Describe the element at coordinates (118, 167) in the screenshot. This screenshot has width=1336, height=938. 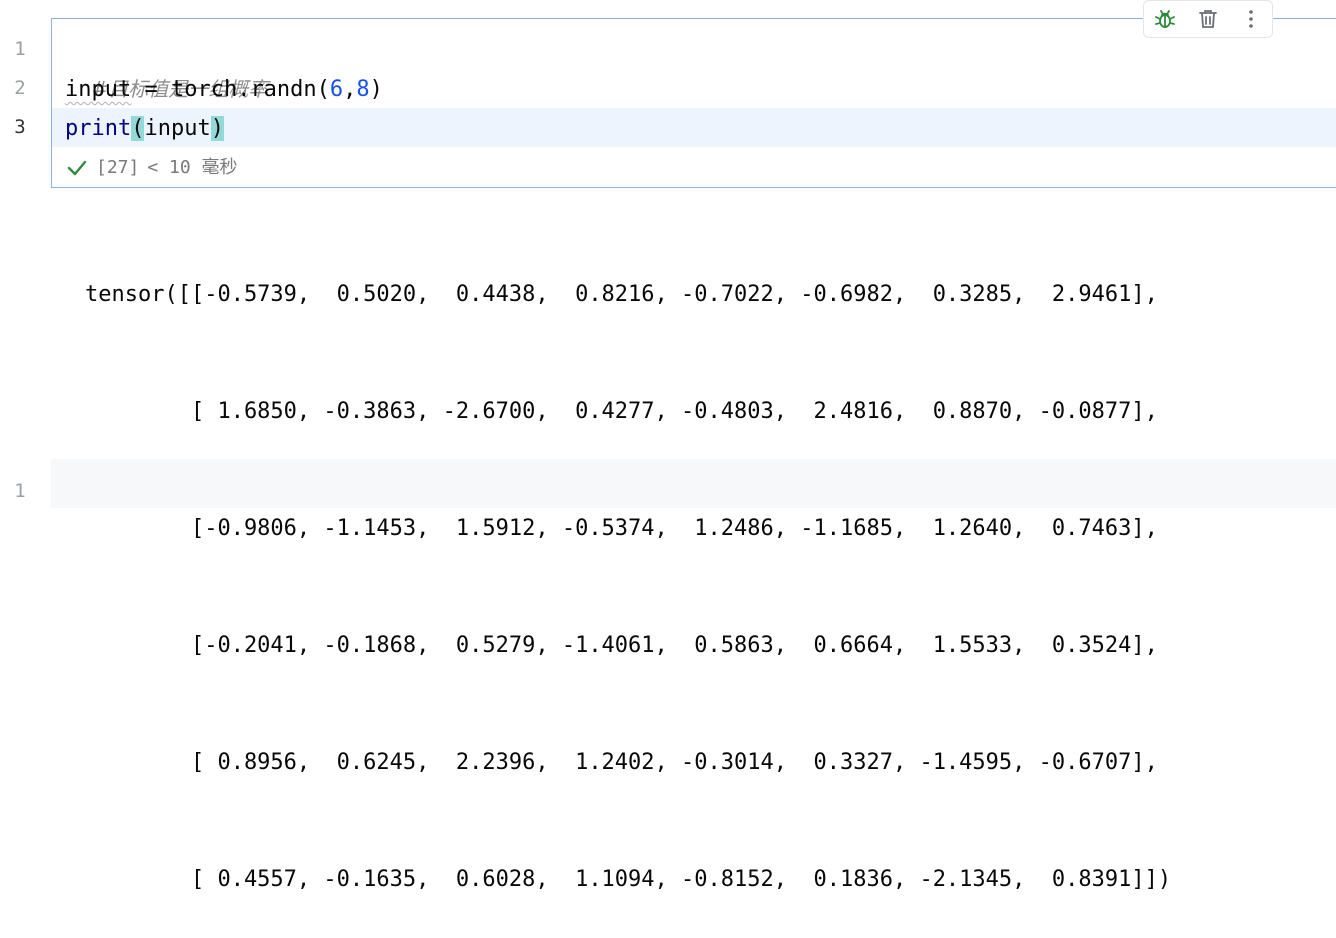
I see `execution-count: [27]` at that location.